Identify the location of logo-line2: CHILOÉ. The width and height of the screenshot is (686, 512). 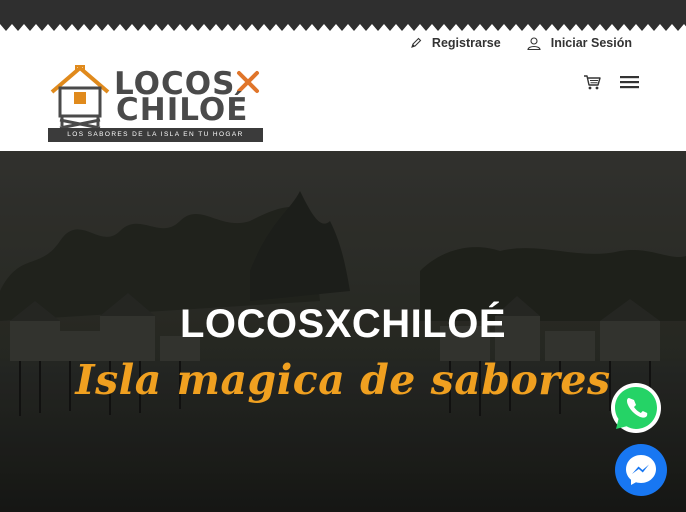
(182, 110).